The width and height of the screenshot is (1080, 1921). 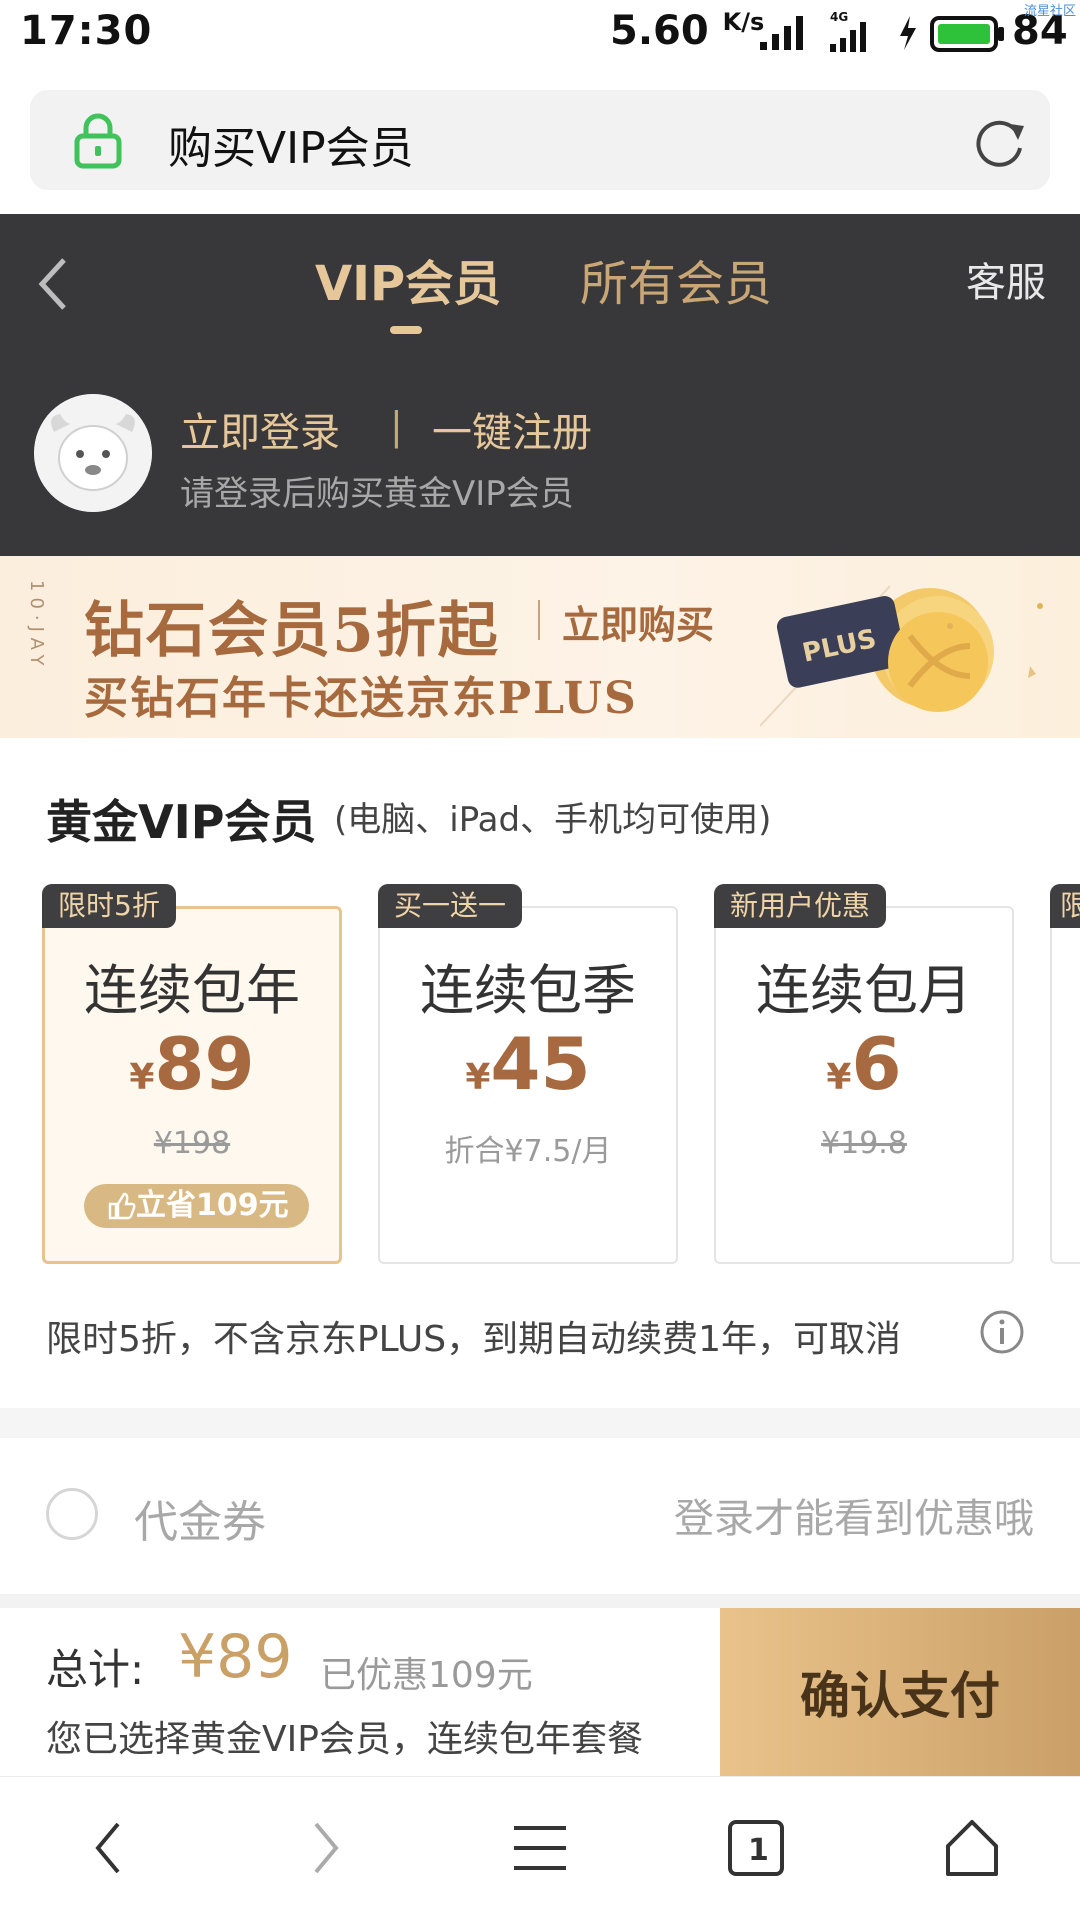 What do you see at coordinates (528, 990) in the screenshot?
I see `plan-name: 连续包季` at bounding box center [528, 990].